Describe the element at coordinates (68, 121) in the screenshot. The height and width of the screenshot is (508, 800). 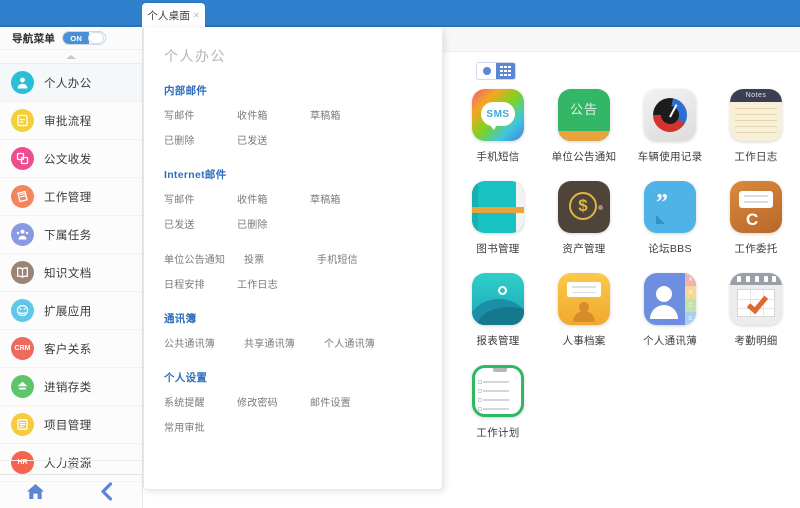
I see `sidebar-item-label: 审批流程` at that location.